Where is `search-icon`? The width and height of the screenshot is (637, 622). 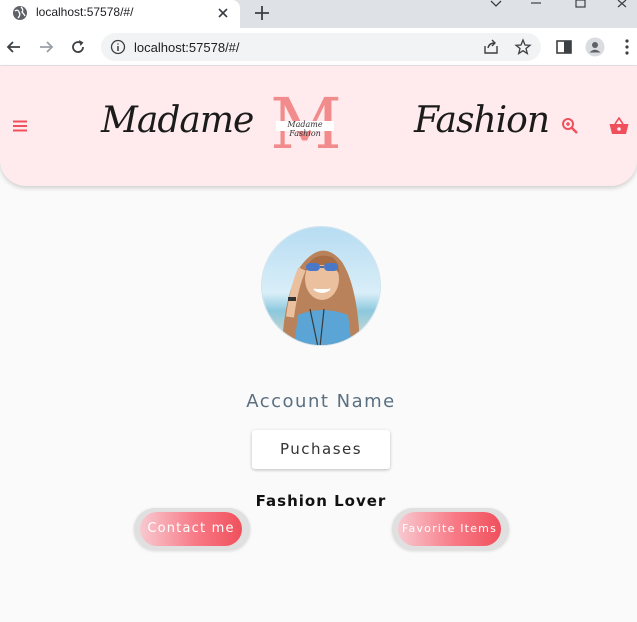
search-icon is located at coordinates (570, 126).